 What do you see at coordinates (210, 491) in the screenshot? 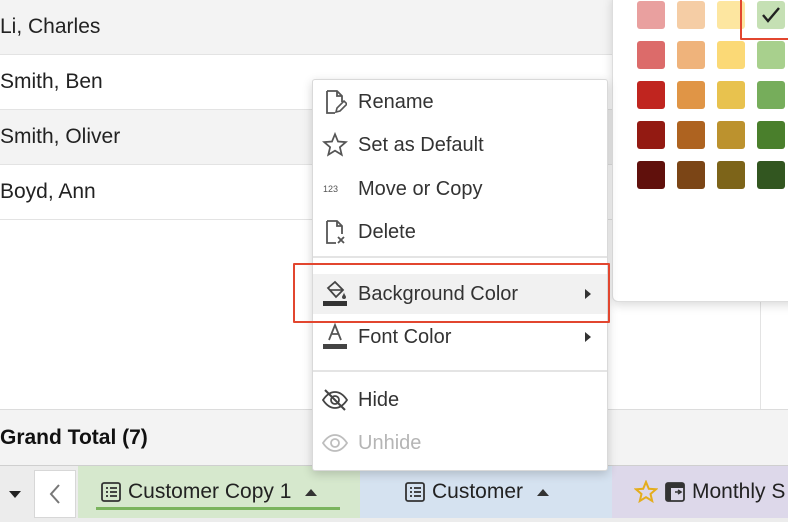
I see `tab-label: Customer Copy 1` at bounding box center [210, 491].